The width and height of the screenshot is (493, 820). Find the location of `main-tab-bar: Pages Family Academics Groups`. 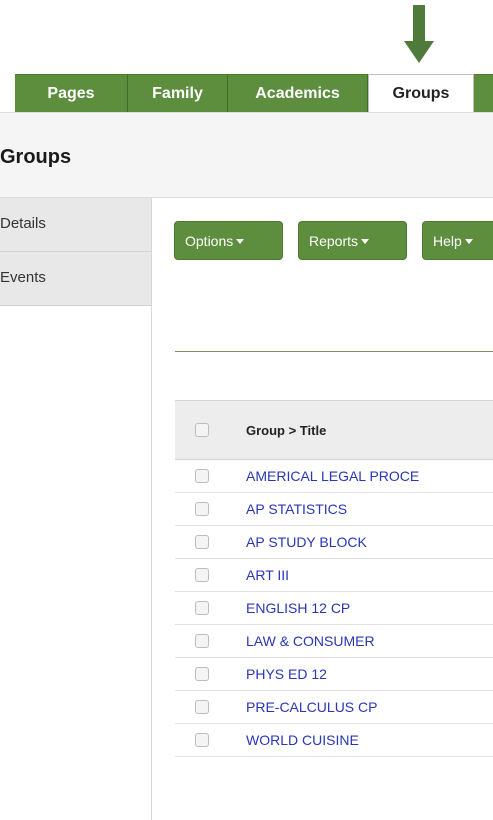

main-tab-bar: Pages Family Academics Groups is located at coordinates (254, 93).